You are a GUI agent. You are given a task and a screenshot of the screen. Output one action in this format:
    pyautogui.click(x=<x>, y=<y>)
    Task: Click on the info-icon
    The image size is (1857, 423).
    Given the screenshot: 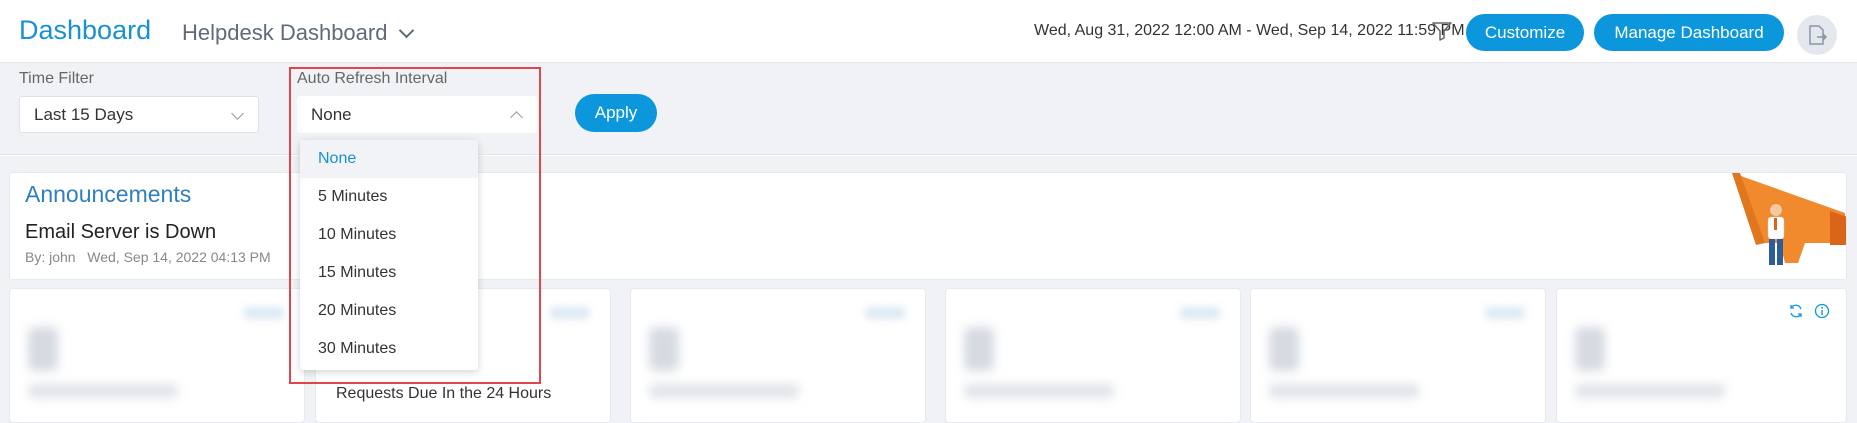 What is the action you would take?
    pyautogui.click(x=1822, y=311)
    